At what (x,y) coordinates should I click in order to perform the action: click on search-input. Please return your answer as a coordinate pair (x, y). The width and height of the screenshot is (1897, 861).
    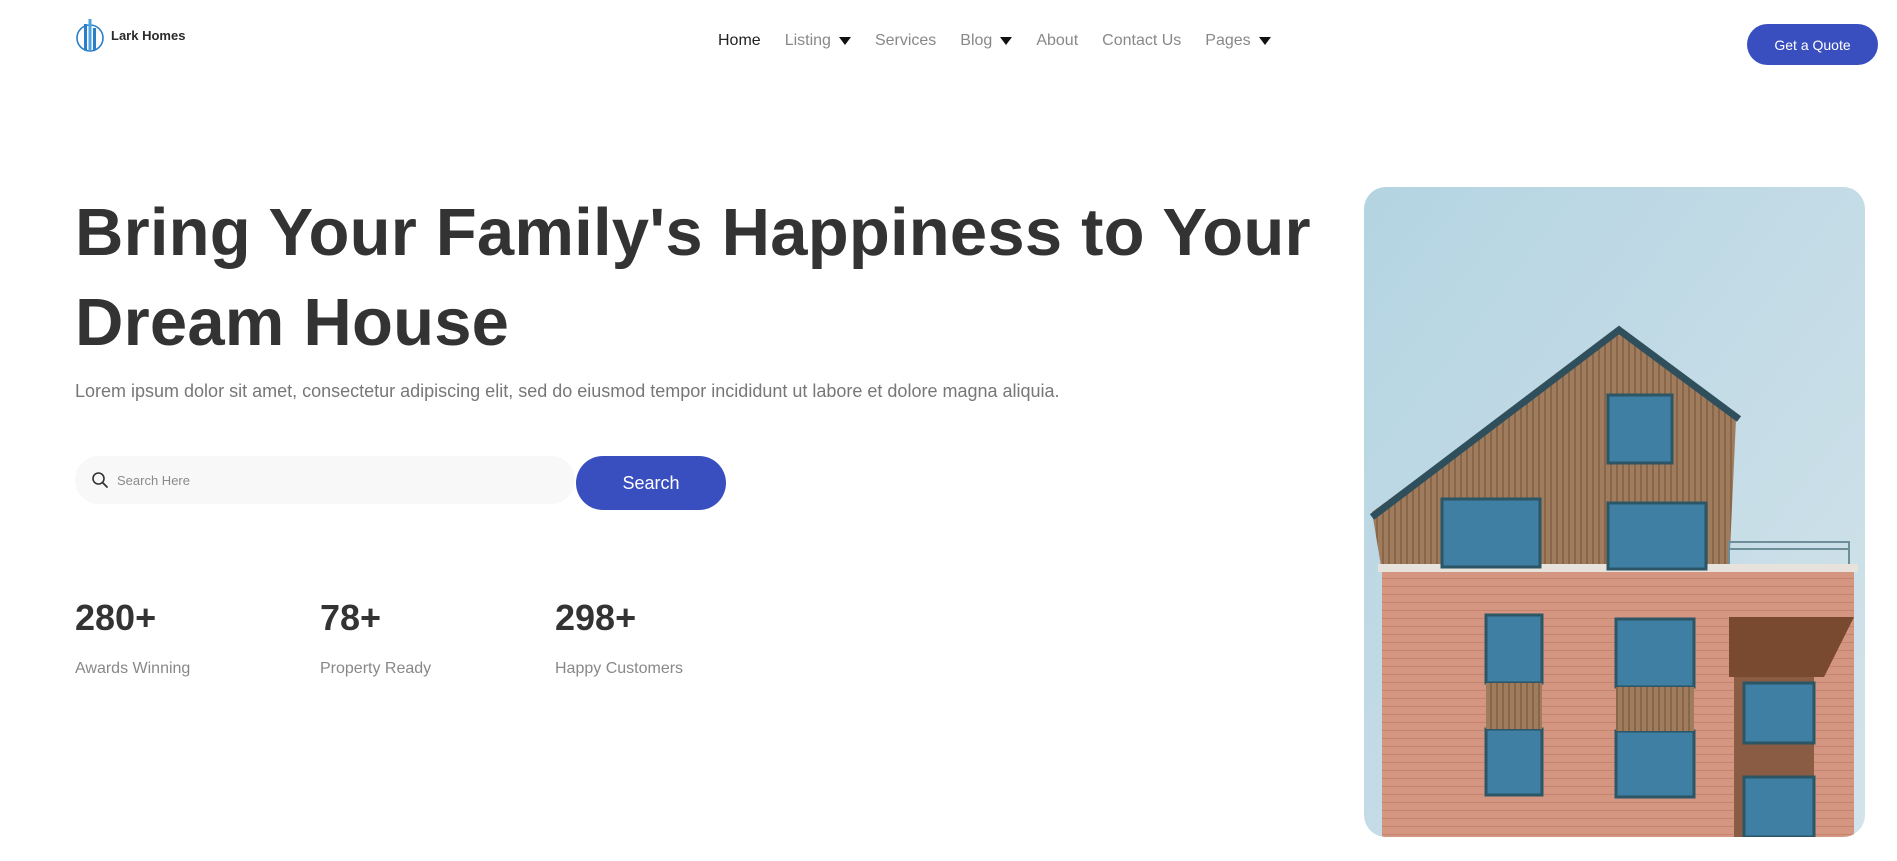
    Looking at the image, I should click on (327, 480).